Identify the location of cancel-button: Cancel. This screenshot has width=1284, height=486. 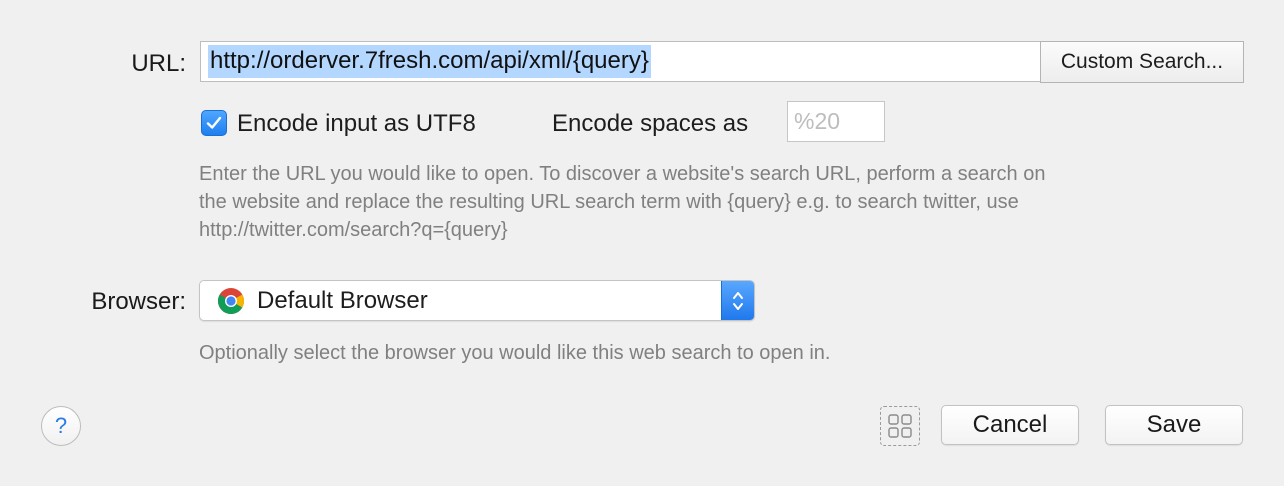
(1010, 425).